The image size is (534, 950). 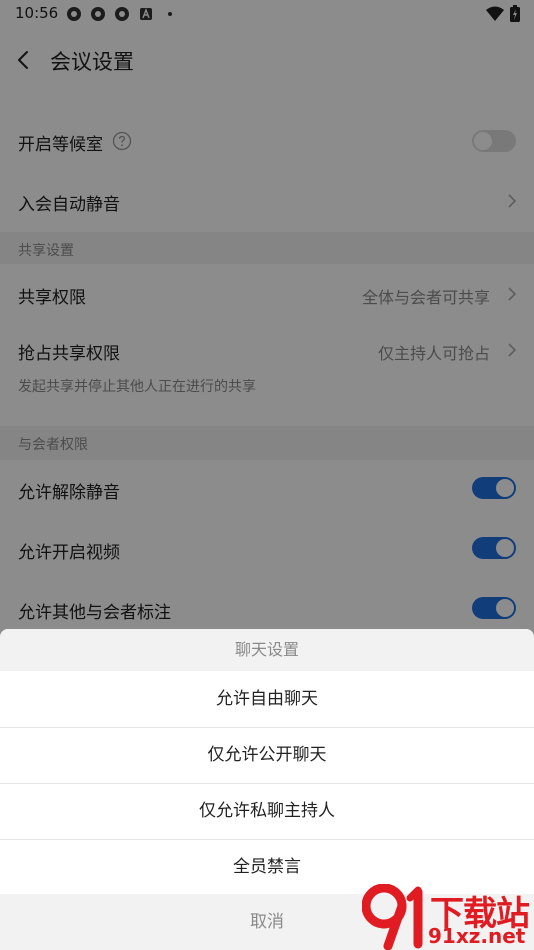 I want to click on option-public-chat-only: 仅允许公开聊天, so click(x=267, y=756).